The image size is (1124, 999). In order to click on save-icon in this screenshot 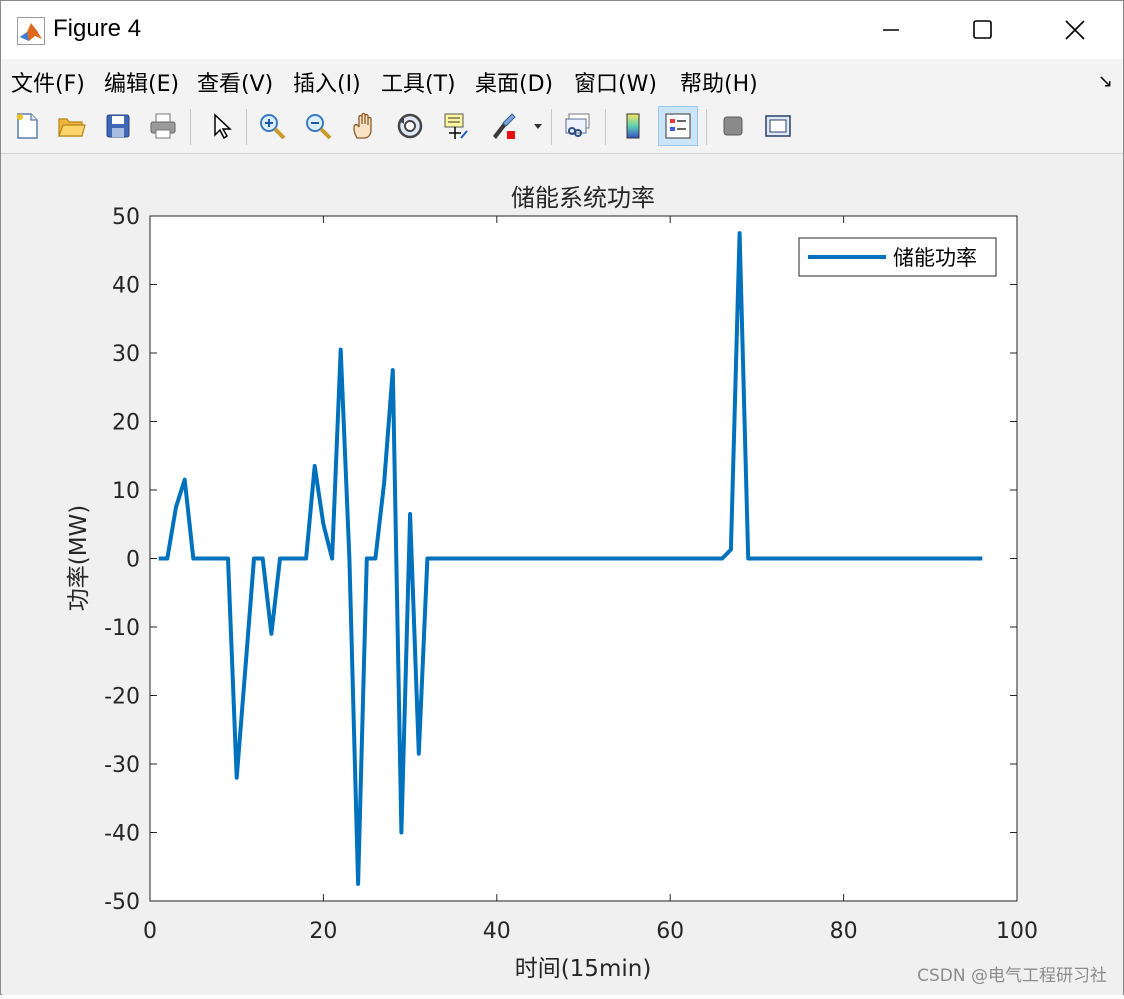, I will do `click(118, 126)`.